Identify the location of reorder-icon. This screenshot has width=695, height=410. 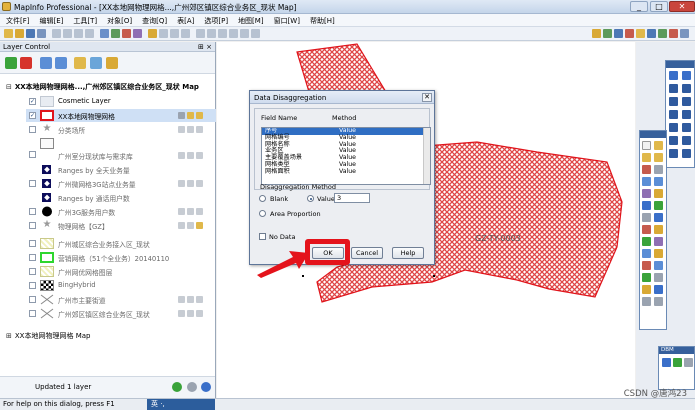
(96, 63).